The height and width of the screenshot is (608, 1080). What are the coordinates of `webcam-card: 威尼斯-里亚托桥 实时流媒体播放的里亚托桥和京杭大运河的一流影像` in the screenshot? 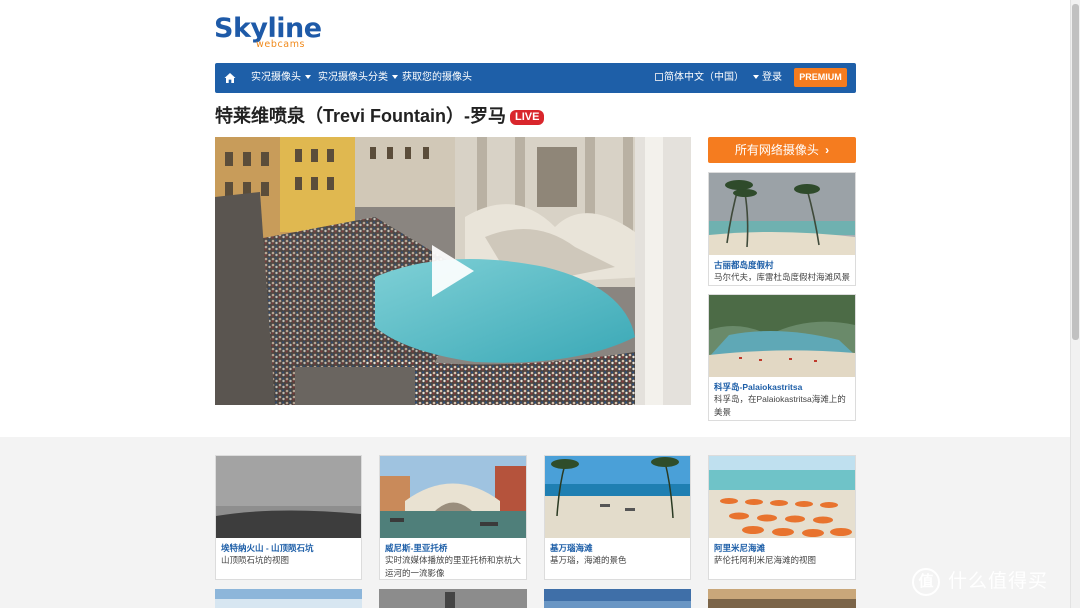 It's located at (453, 517).